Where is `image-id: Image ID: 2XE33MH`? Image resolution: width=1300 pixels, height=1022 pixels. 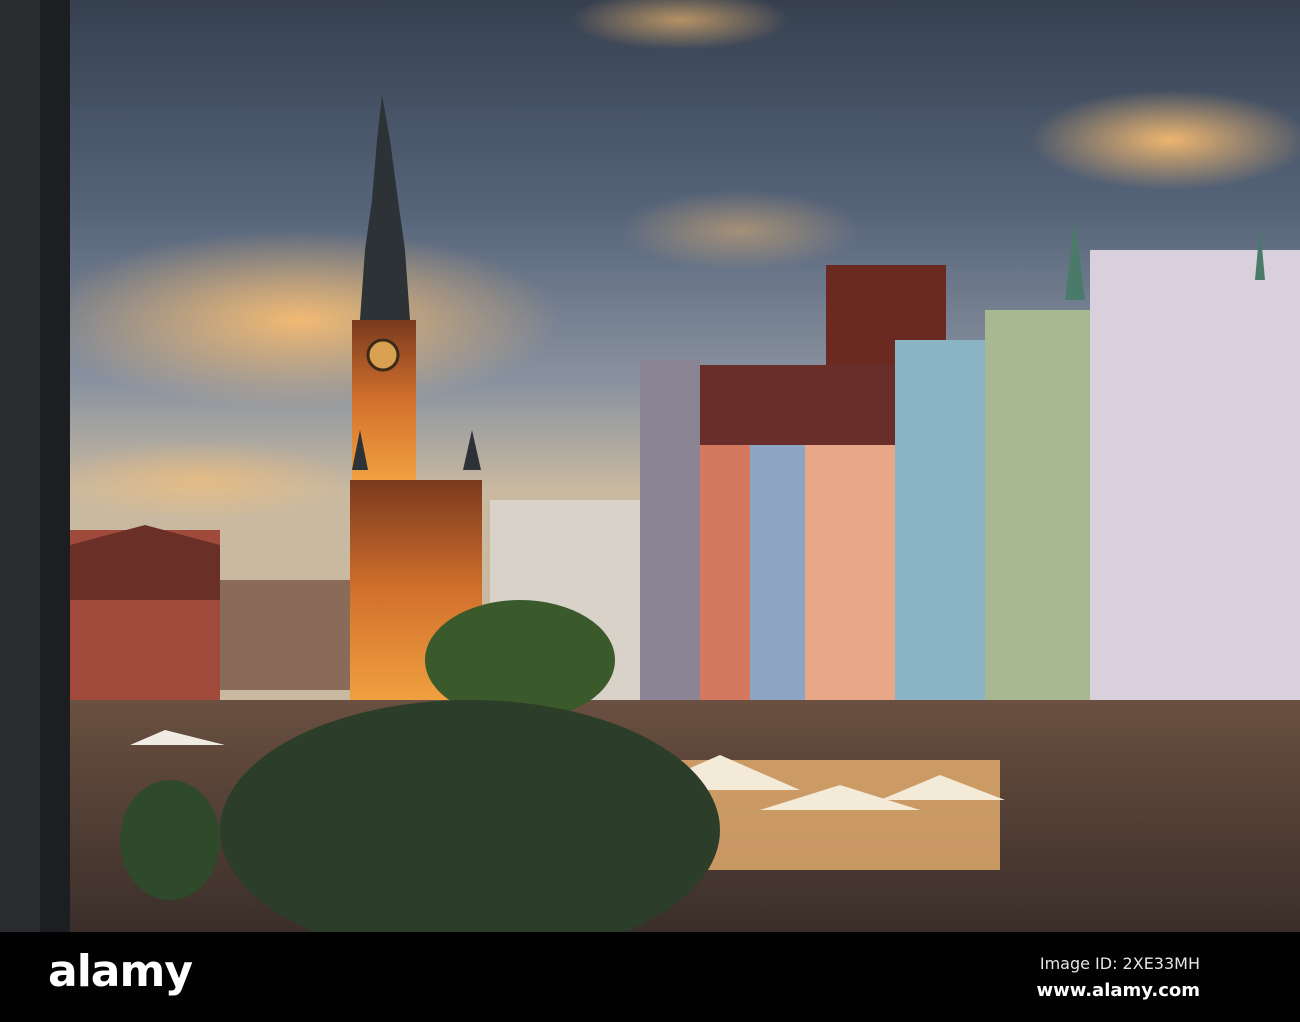 image-id: Image ID: 2XE33MH is located at coordinates (1119, 963).